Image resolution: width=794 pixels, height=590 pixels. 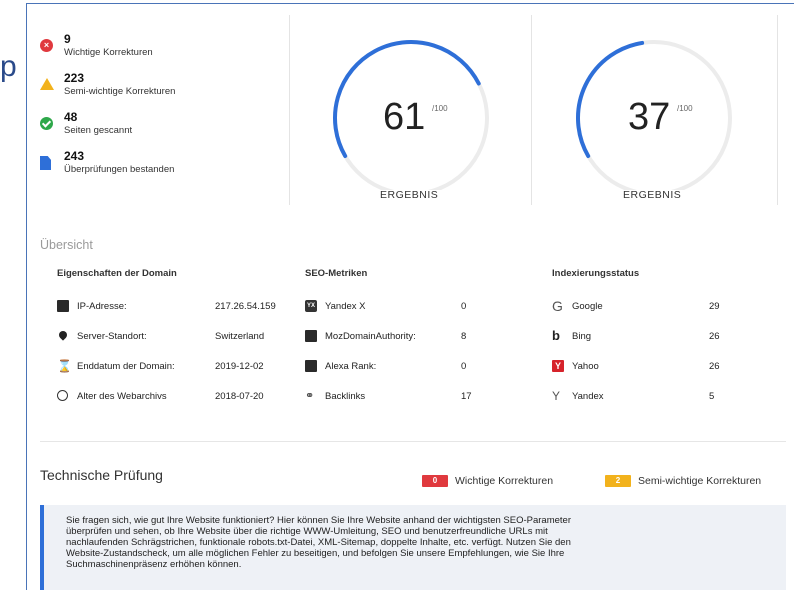 What do you see at coordinates (420, 375) in the screenshot?
I see `seo-row-alexa: Alexa Rank: 0` at bounding box center [420, 375].